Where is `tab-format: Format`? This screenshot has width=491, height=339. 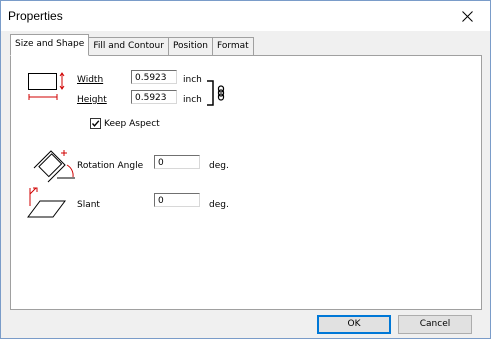
tab-format: Format is located at coordinates (232, 46).